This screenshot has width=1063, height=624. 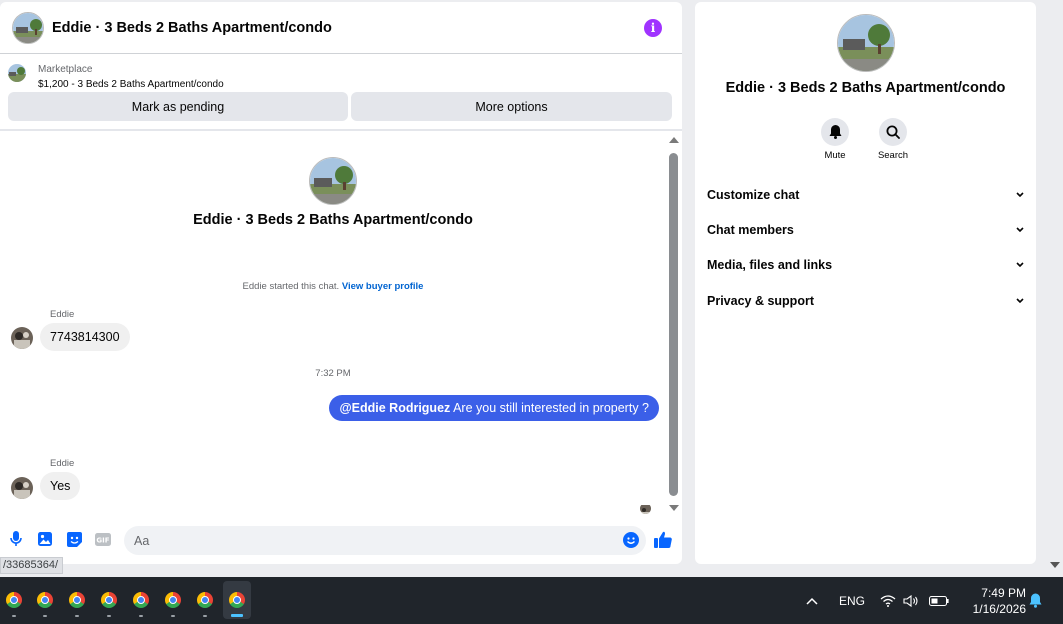 I want to click on listing-actions: Mark as pending More options, so click(x=341, y=106).